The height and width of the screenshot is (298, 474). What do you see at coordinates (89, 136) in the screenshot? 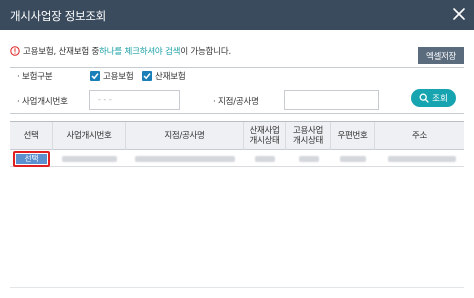
I see `header-business-no: 사업개시번호` at bounding box center [89, 136].